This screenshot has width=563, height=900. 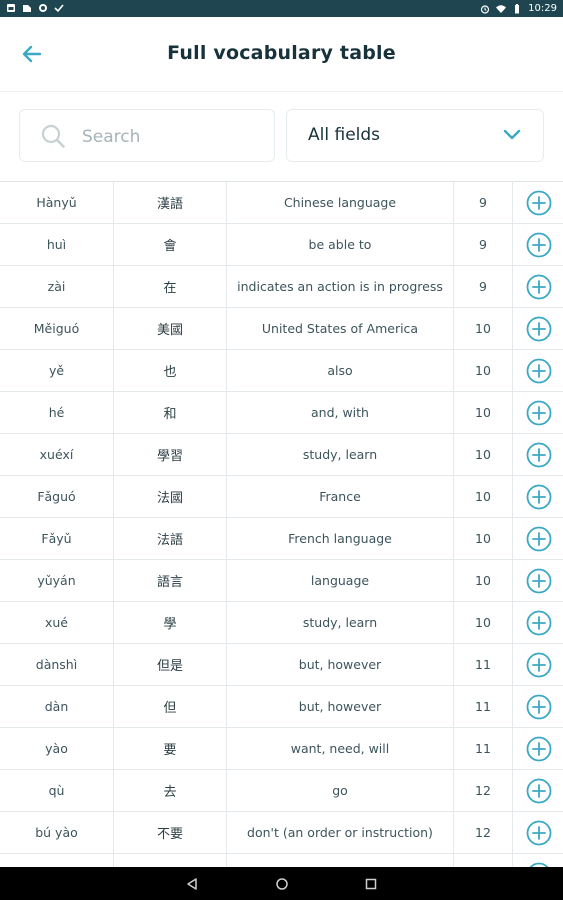 What do you see at coordinates (57, 832) in the screenshot?
I see `pinyin-cell: bú yào` at bounding box center [57, 832].